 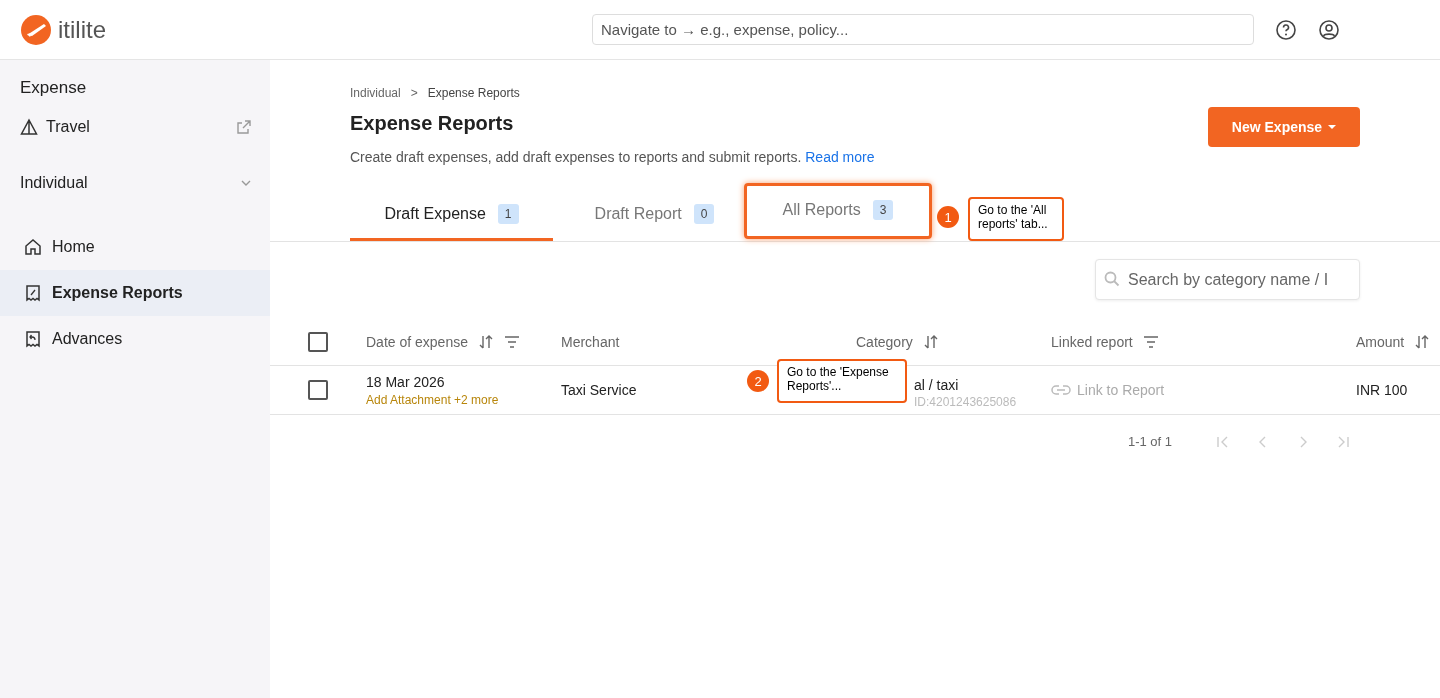 I want to click on search-icon, so click(x=1112, y=279).